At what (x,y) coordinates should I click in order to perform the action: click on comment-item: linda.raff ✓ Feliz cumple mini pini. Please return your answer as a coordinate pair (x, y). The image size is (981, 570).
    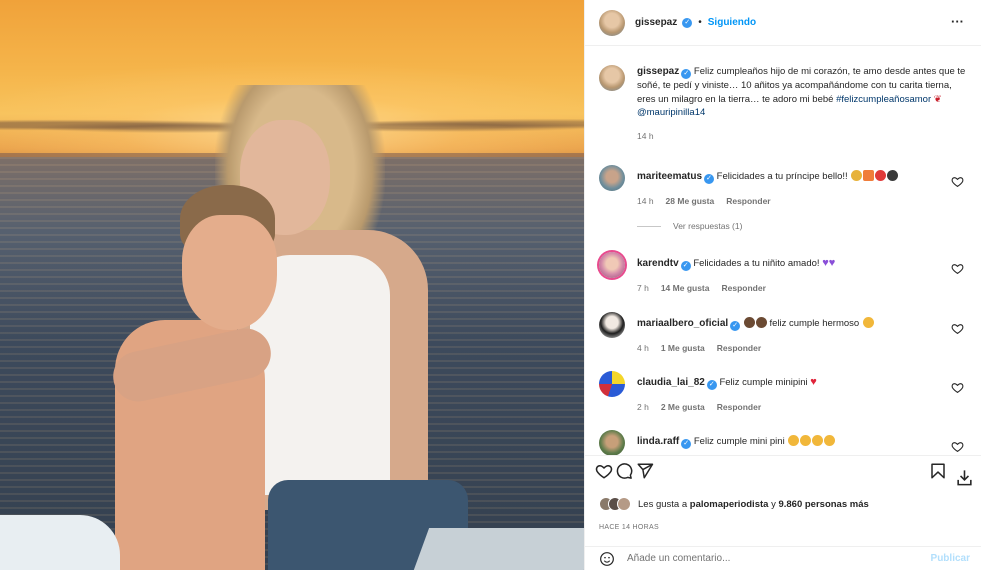
    Looking at the image, I should click on (786, 442).